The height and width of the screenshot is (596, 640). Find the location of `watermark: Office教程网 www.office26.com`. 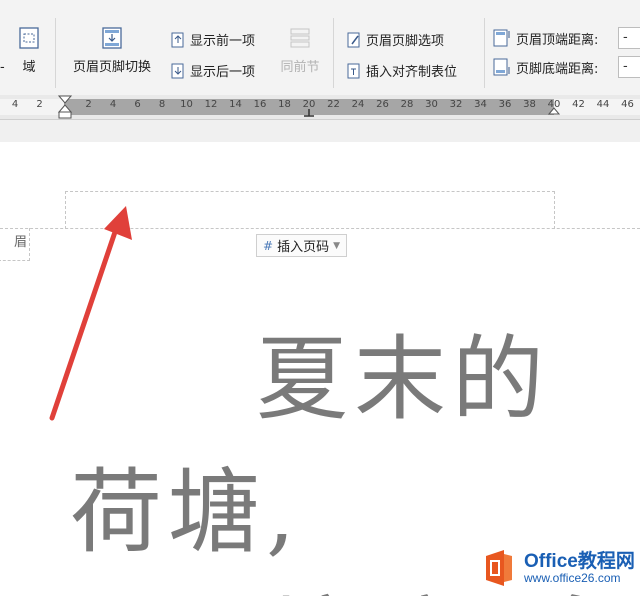

watermark: Office教程网 www.office26.com is located at coordinates (555, 568).